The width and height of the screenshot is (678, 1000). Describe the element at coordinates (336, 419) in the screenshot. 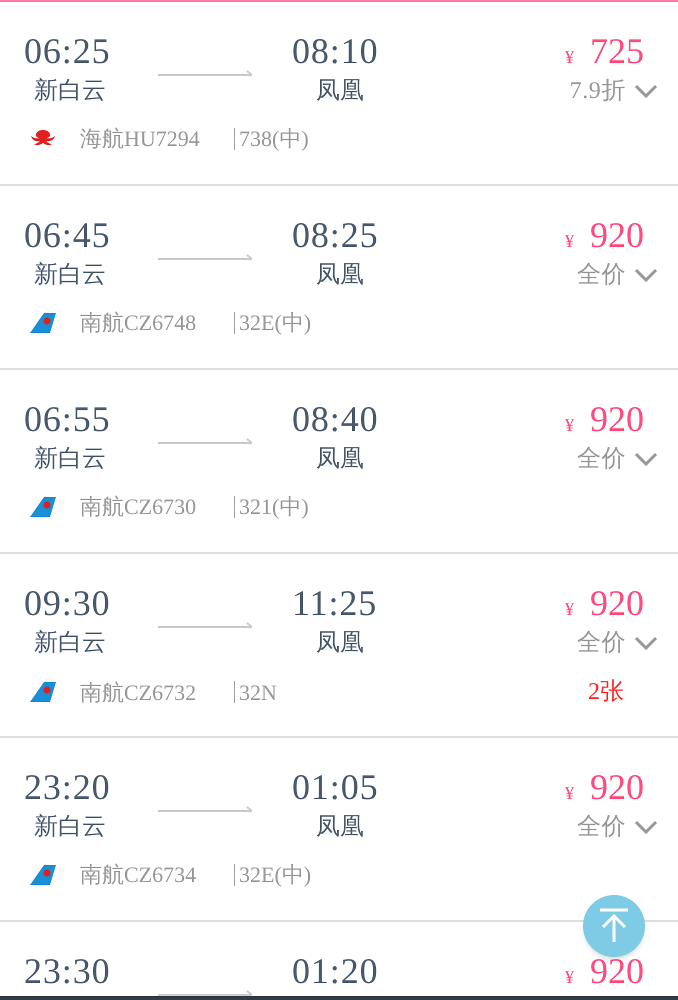

I see `arrival-time: 08:40` at that location.